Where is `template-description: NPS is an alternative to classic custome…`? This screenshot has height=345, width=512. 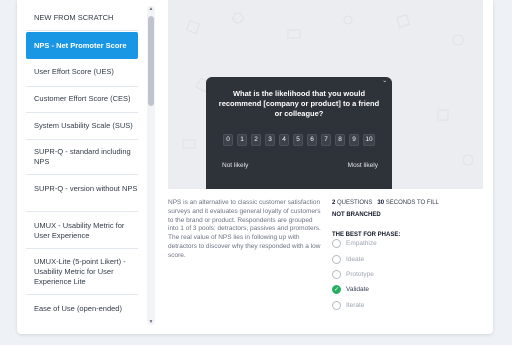
template-description: NPS is an alternative to classic custome… is located at coordinates (244, 229).